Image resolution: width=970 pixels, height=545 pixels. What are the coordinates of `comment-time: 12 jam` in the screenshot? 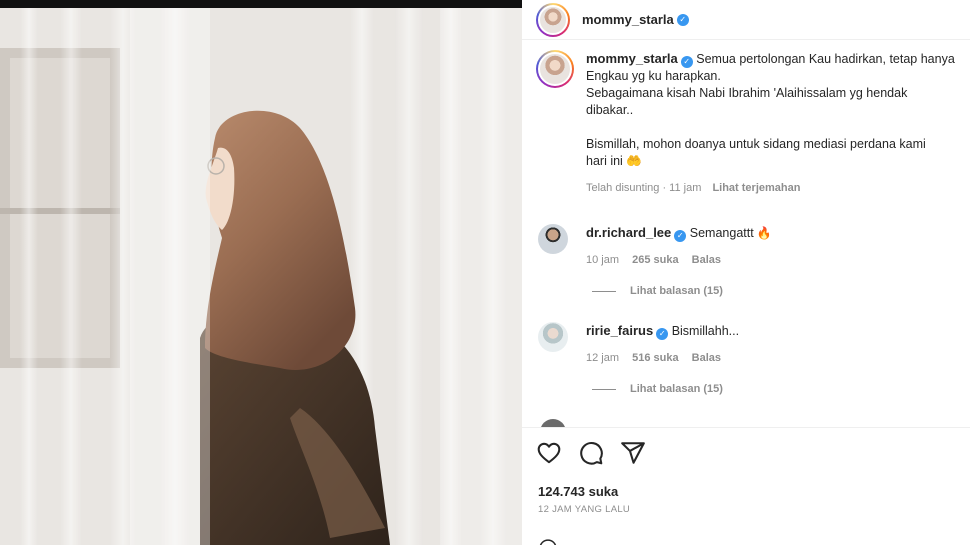 It's located at (603, 358).